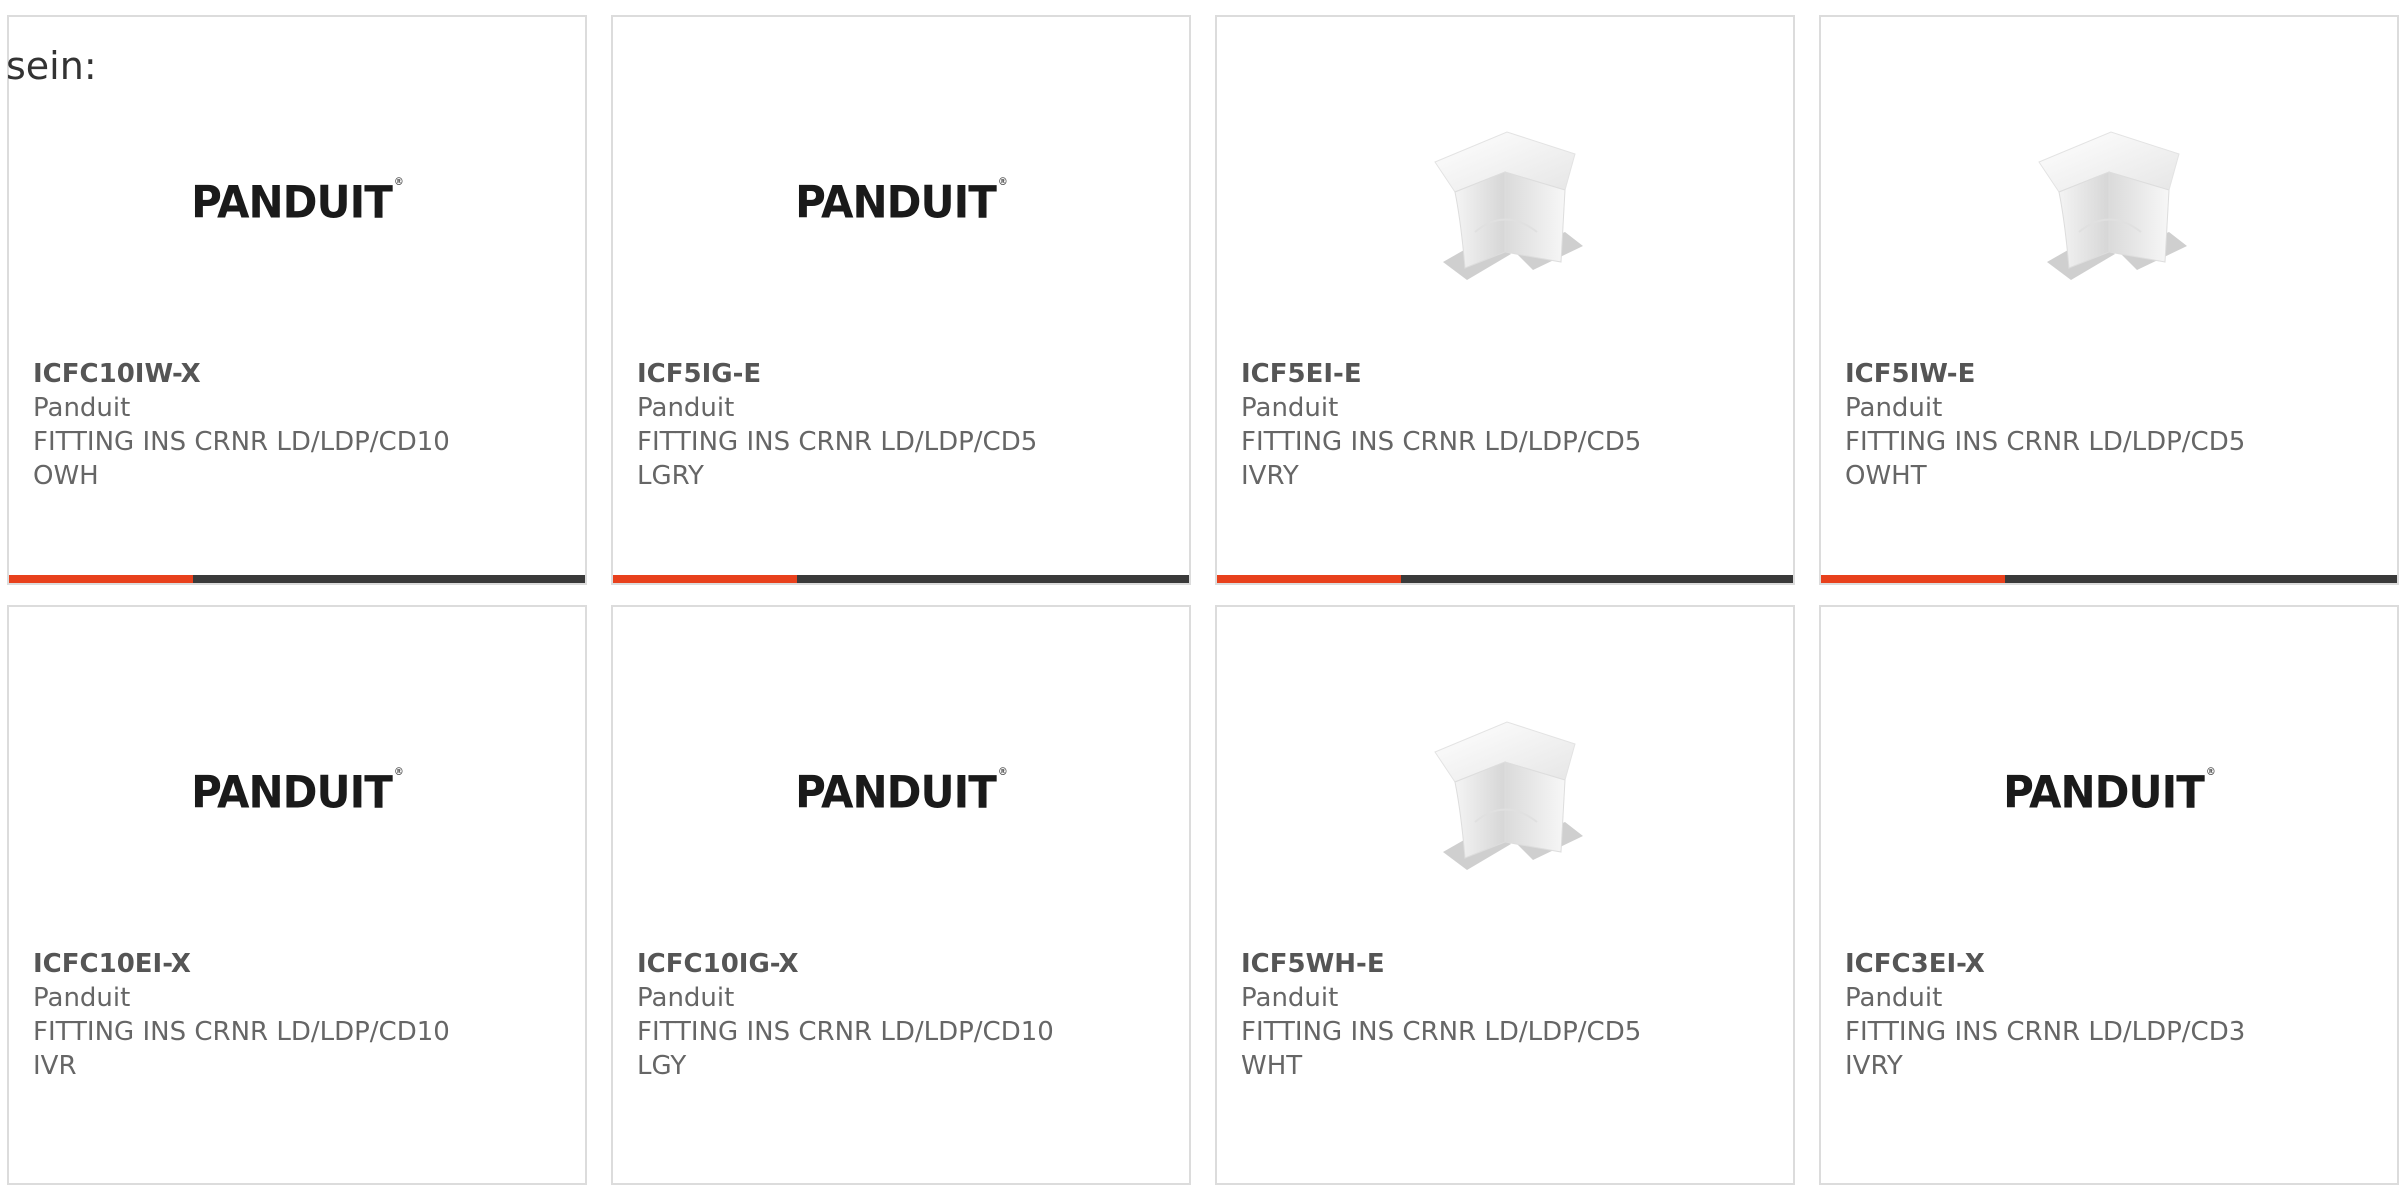 This screenshot has height=1185, width=2400. Describe the element at coordinates (51, 66) in the screenshot. I see `intro-text: sein:` at that location.